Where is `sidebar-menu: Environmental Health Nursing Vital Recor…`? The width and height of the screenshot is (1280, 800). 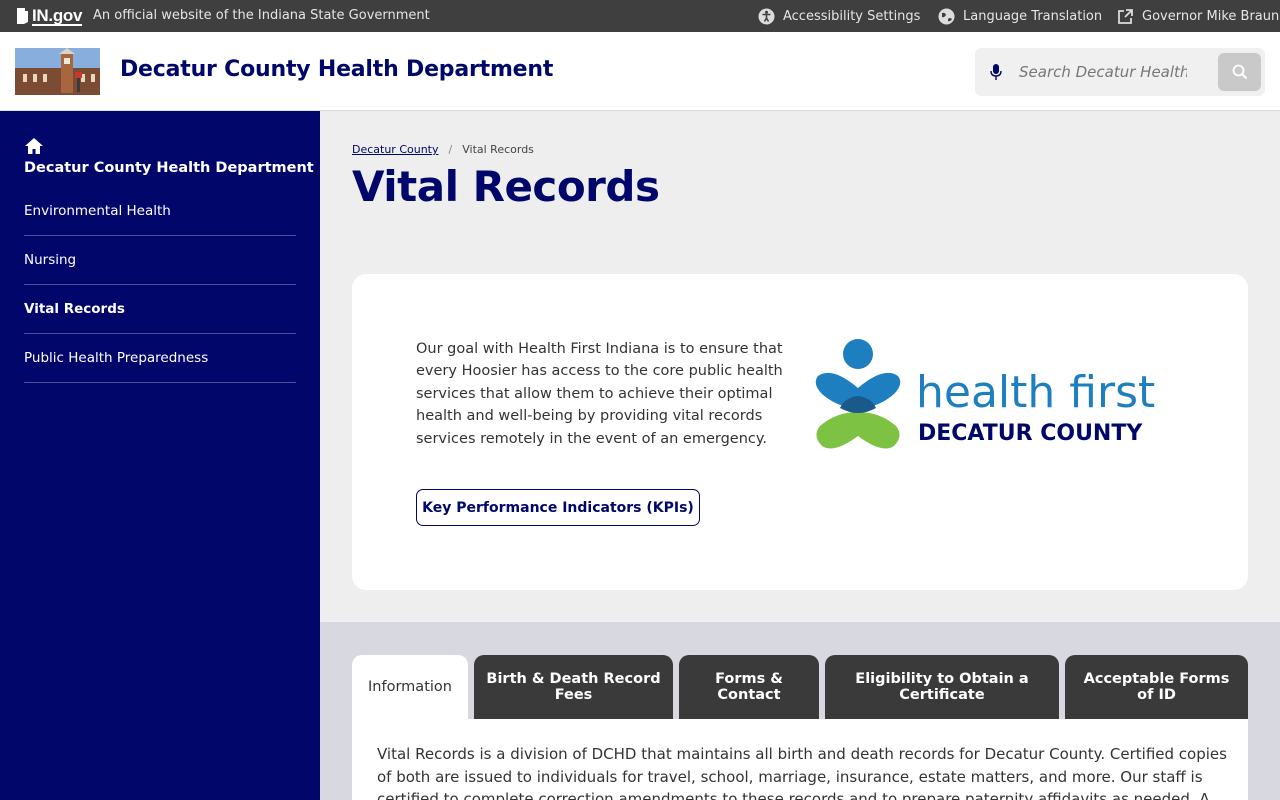
sidebar-menu: Environmental Health Nursing Vital Recor… is located at coordinates (160, 285).